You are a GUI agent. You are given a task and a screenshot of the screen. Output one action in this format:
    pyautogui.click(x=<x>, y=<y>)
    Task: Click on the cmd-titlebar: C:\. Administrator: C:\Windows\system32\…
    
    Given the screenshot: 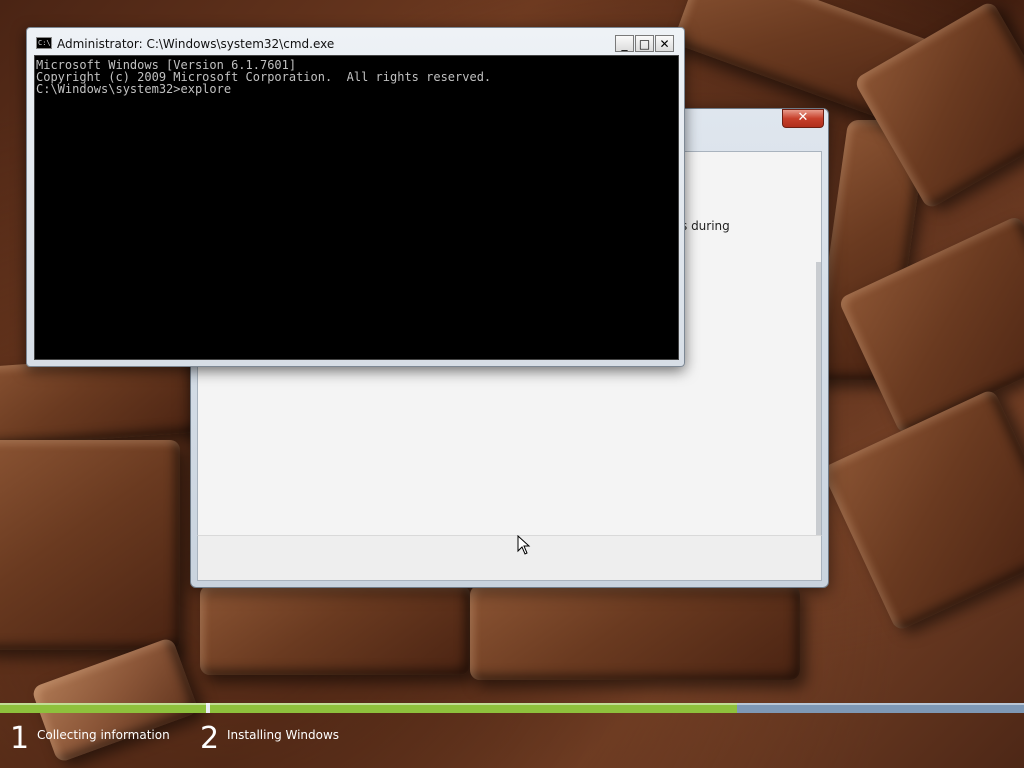 What is the action you would take?
    pyautogui.click(x=355, y=41)
    